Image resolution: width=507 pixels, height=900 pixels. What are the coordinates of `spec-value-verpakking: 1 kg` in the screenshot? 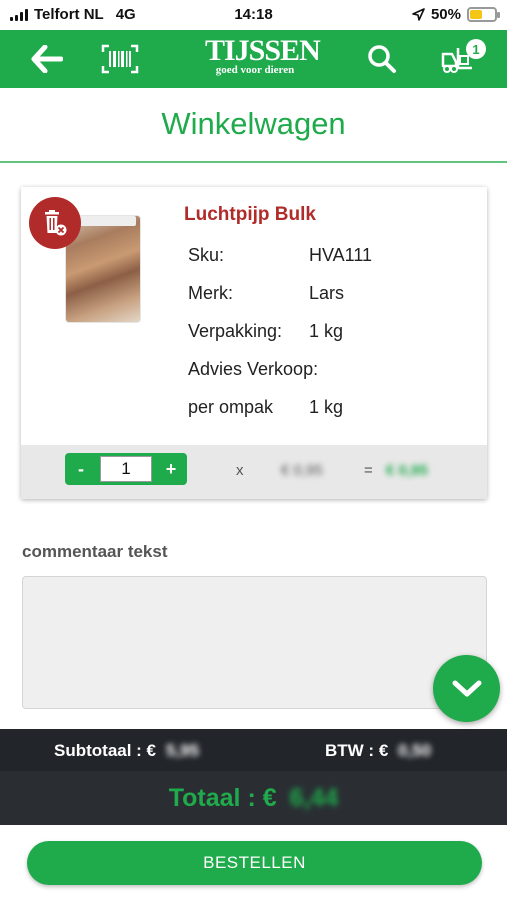 It's located at (326, 331).